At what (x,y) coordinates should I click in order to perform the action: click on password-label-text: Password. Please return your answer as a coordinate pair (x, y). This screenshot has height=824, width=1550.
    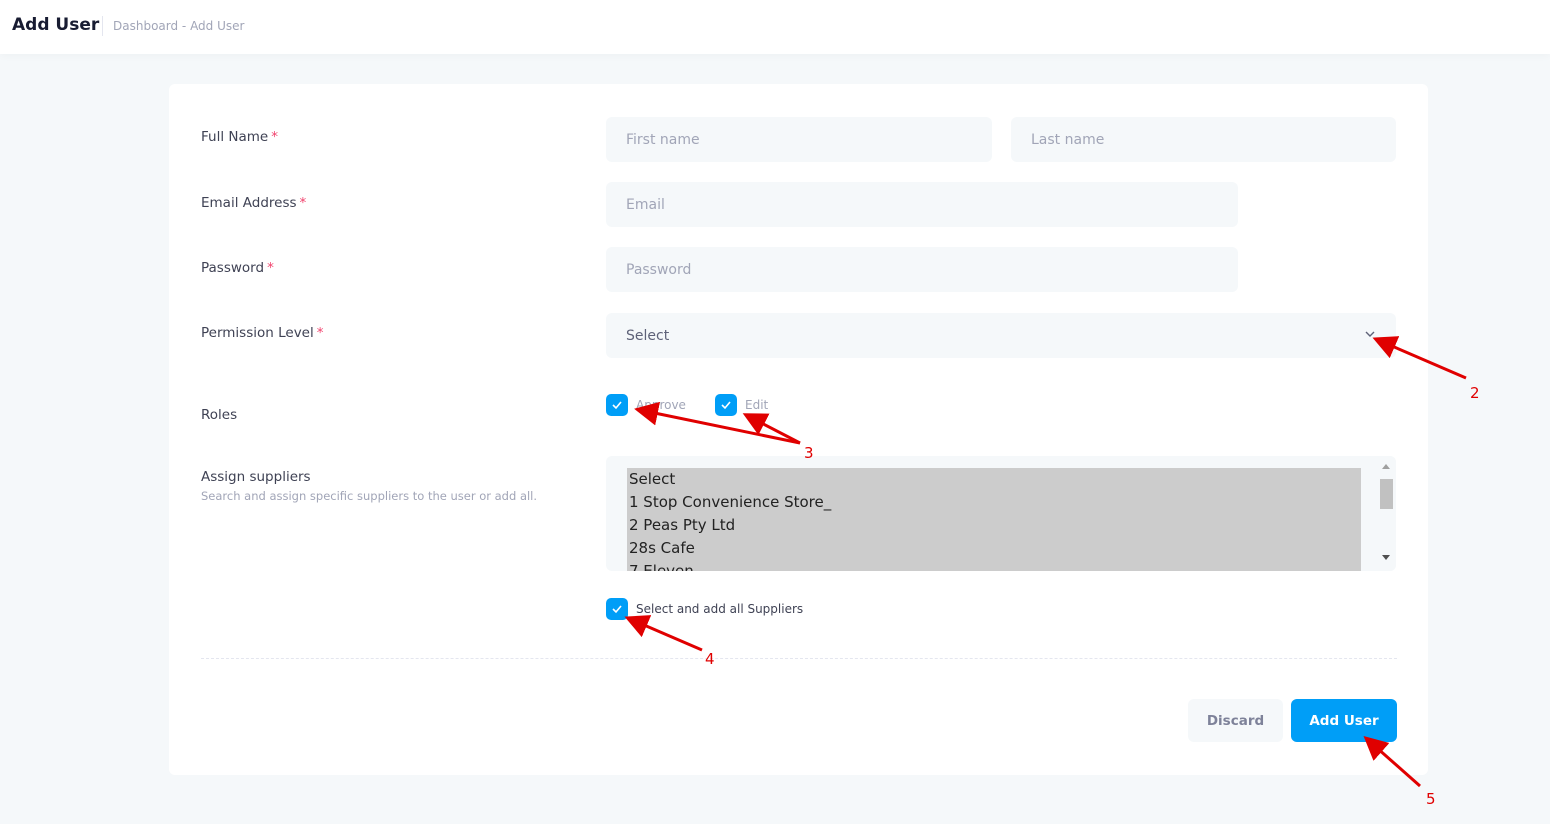
    Looking at the image, I should click on (233, 268).